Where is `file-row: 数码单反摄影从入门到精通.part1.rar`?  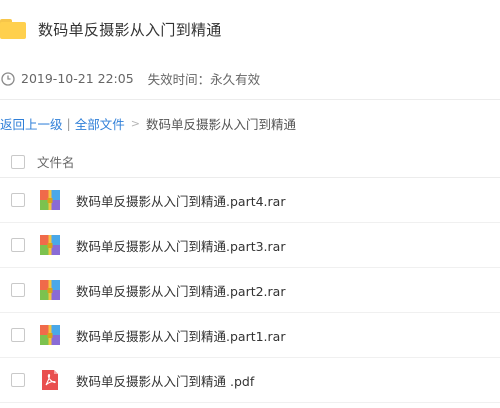 file-row: 数码单反摄影从入门到精通.part1.rar is located at coordinates (250, 335).